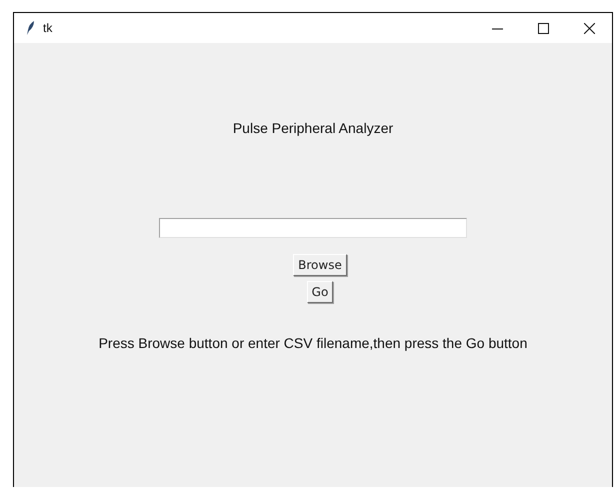 Image resolution: width=615 pixels, height=488 pixels. I want to click on maximize-icon, so click(543, 28).